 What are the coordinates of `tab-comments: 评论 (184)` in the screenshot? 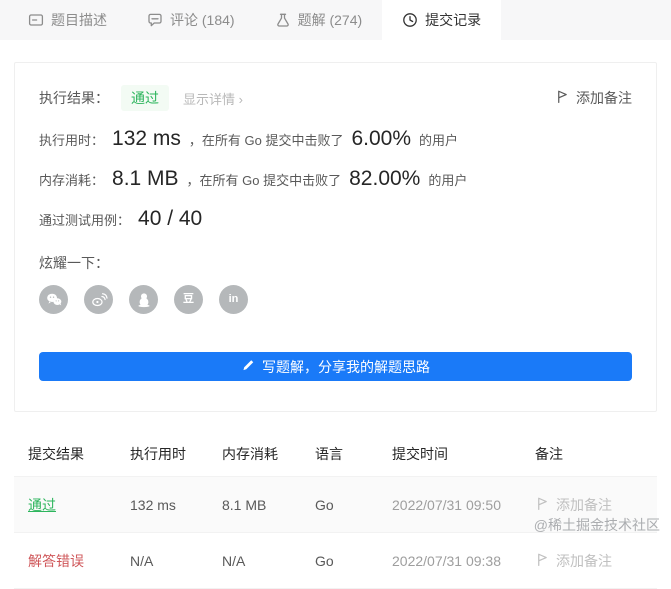 It's located at (191, 20).